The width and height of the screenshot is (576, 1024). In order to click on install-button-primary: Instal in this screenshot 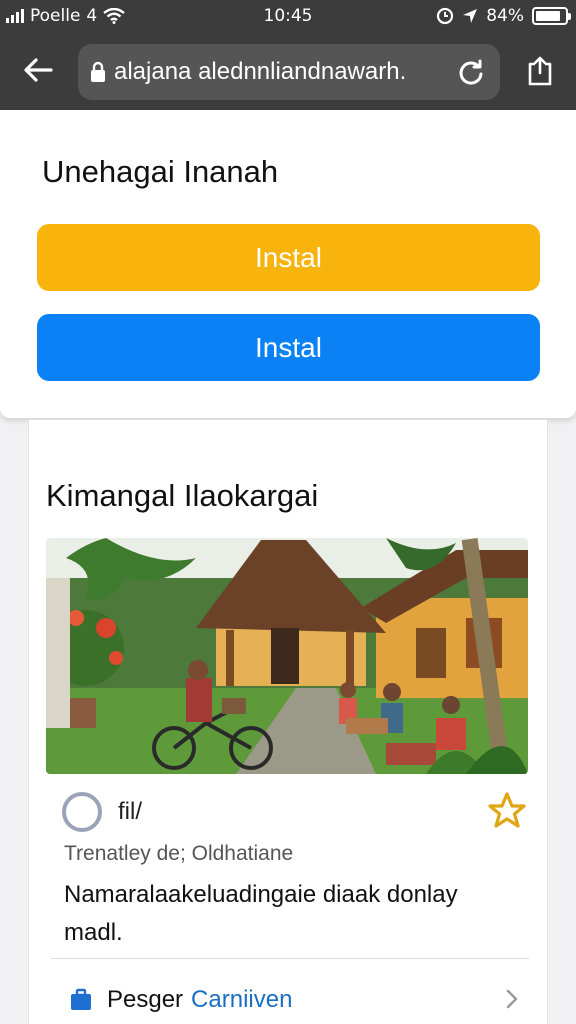, I will do `click(288, 257)`.